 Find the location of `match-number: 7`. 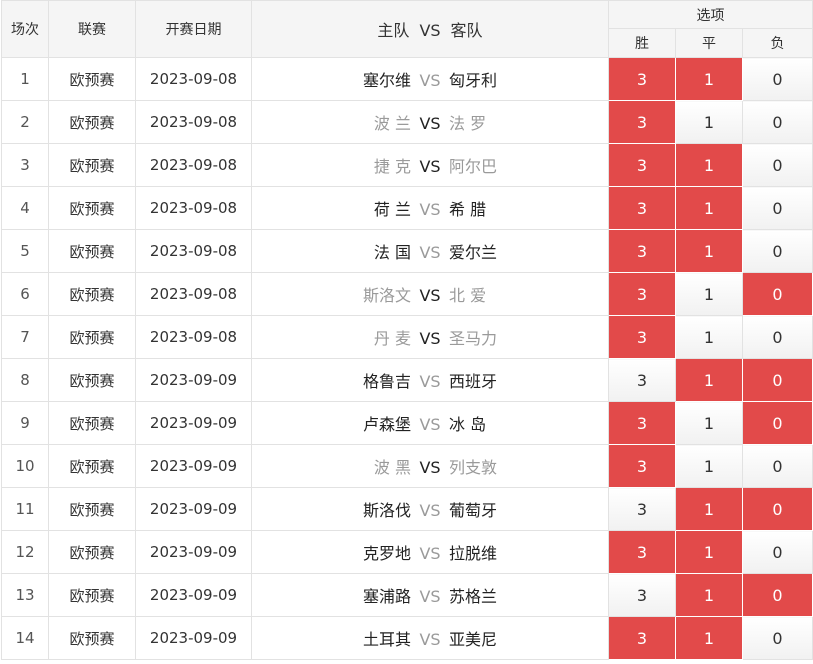

match-number: 7 is located at coordinates (25, 337).